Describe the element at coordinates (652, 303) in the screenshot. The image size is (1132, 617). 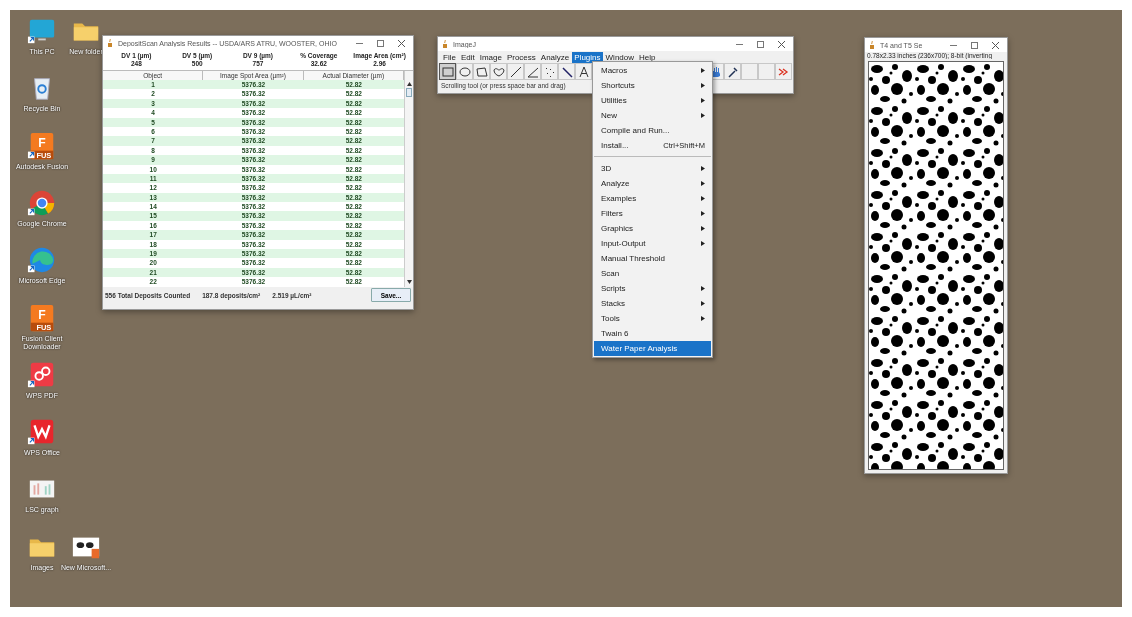
I see `menu-item: Stacks` at that location.